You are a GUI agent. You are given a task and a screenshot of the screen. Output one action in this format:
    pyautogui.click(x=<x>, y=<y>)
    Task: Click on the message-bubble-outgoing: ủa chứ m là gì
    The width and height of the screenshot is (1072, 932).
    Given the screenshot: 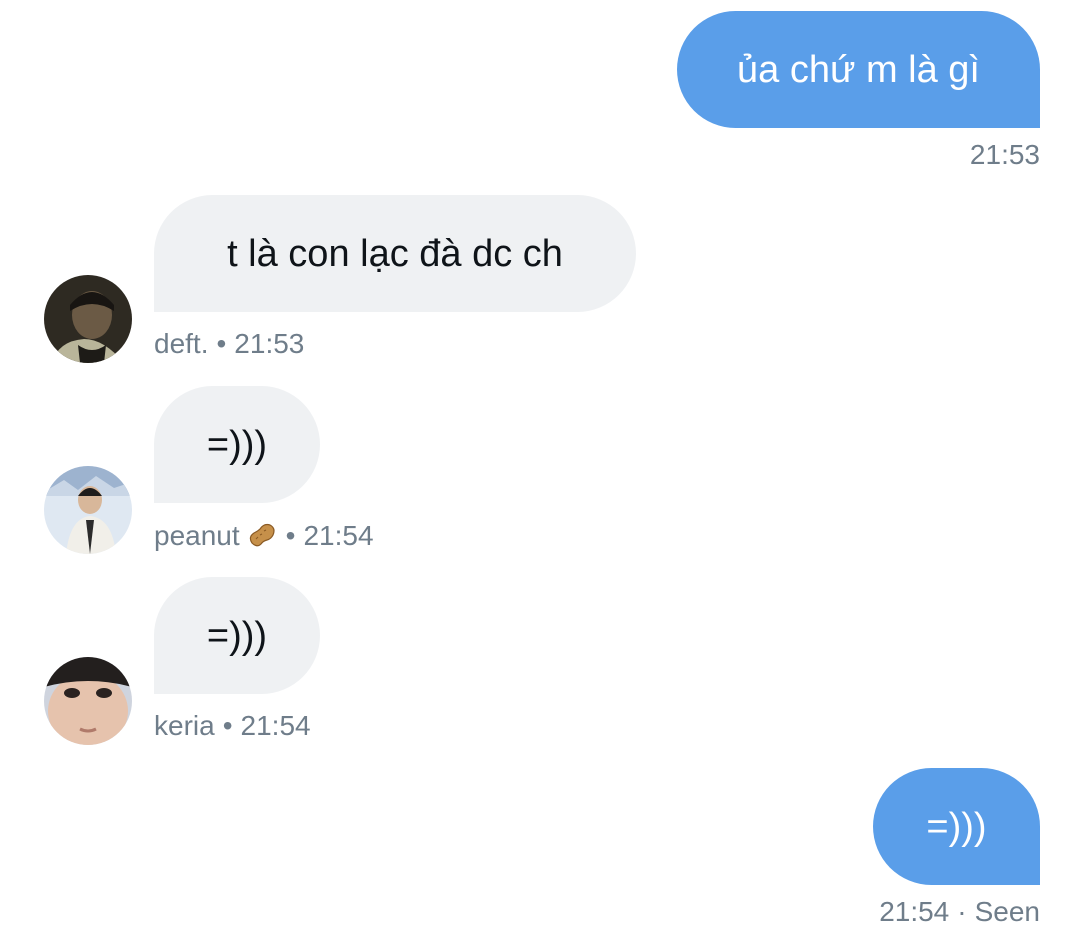 What is the action you would take?
    pyautogui.click(x=858, y=69)
    